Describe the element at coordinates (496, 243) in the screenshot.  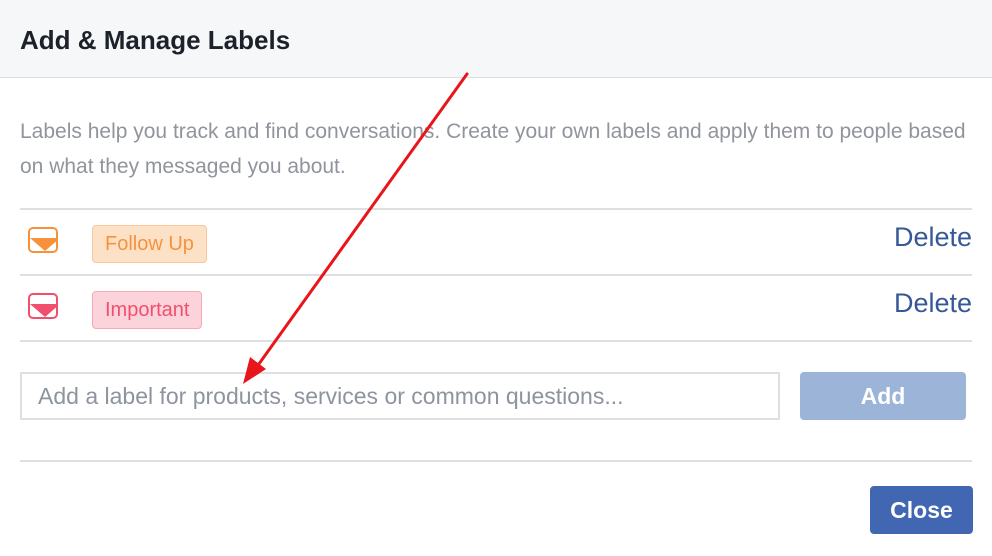
I see `label-row-follow-up: Follow Up Delete` at that location.